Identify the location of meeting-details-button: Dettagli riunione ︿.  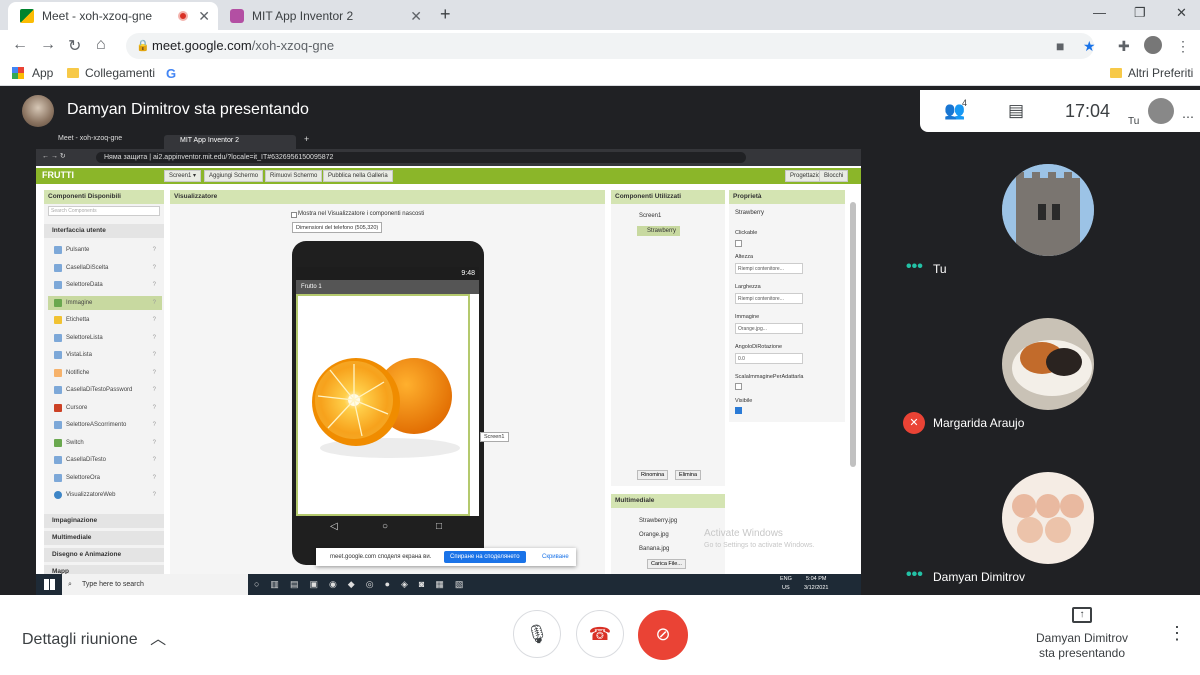
(94, 637).